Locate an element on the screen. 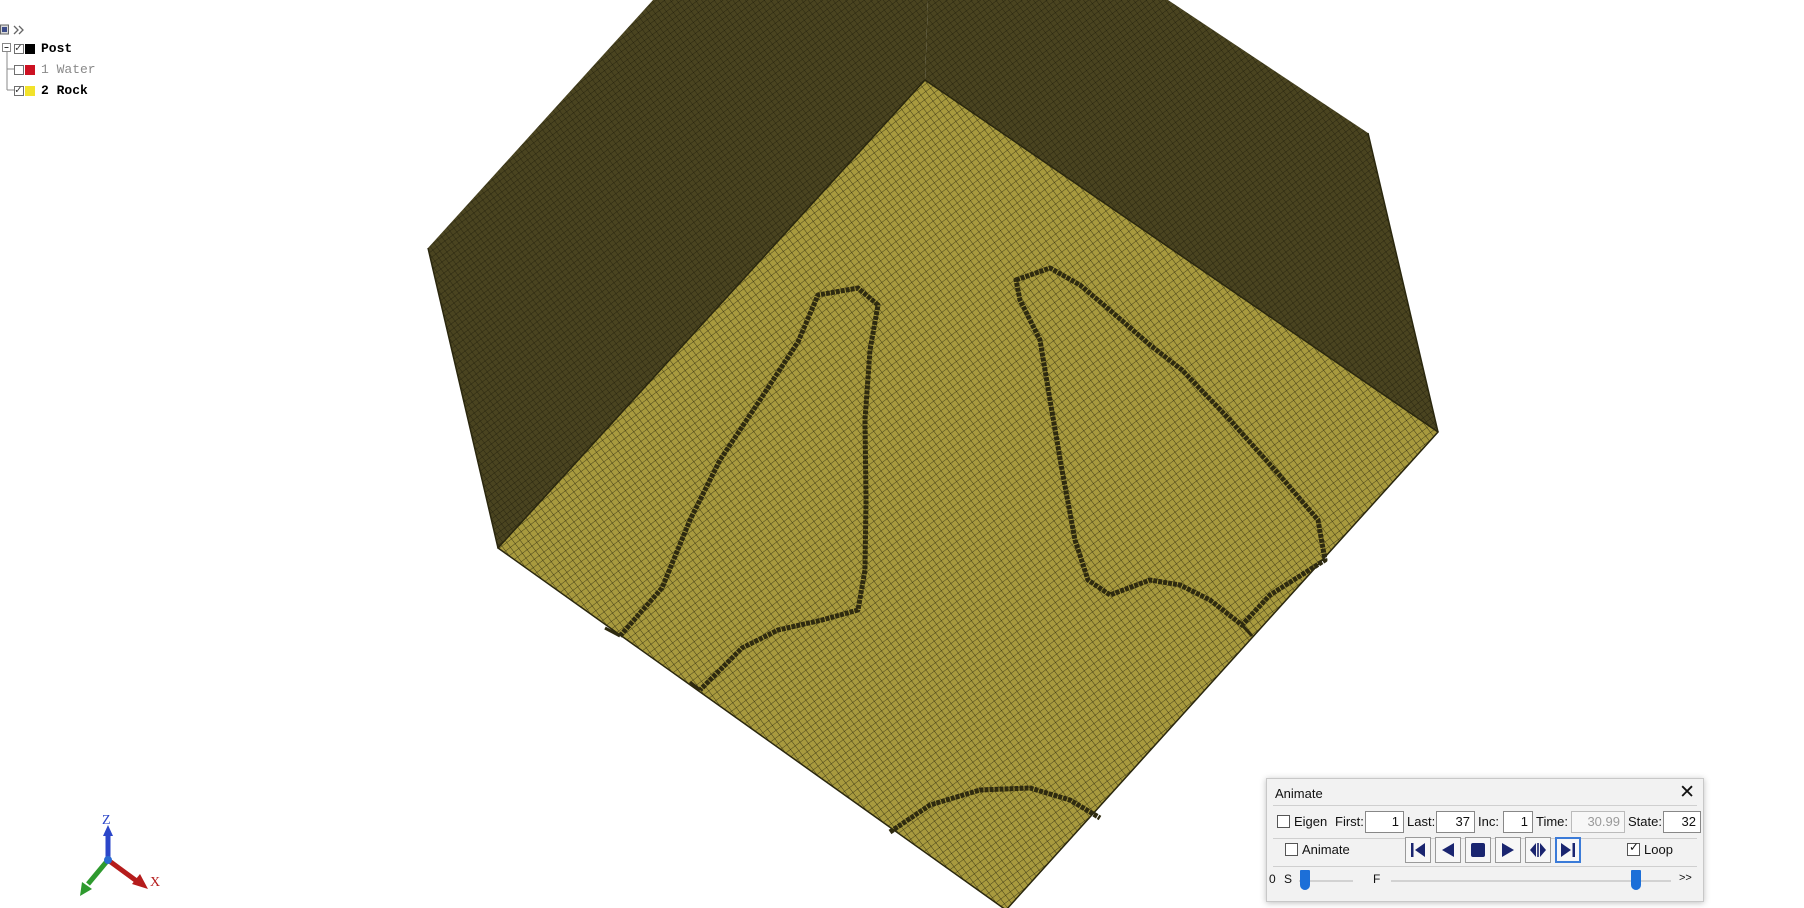 The width and height of the screenshot is (1804, 908). tree-item-post: Post is located at coordinates (43, 48).